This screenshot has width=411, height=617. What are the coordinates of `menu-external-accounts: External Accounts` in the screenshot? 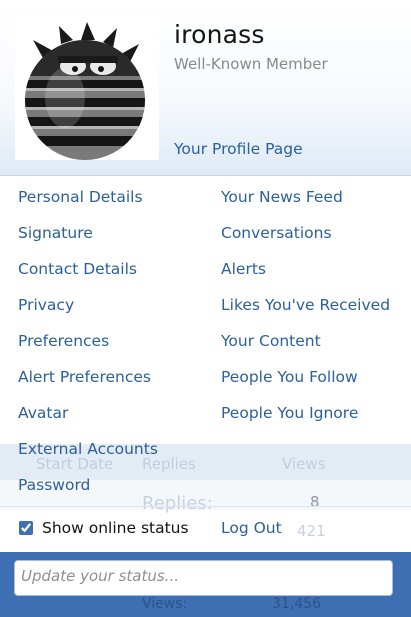 It's located at (88, 449).